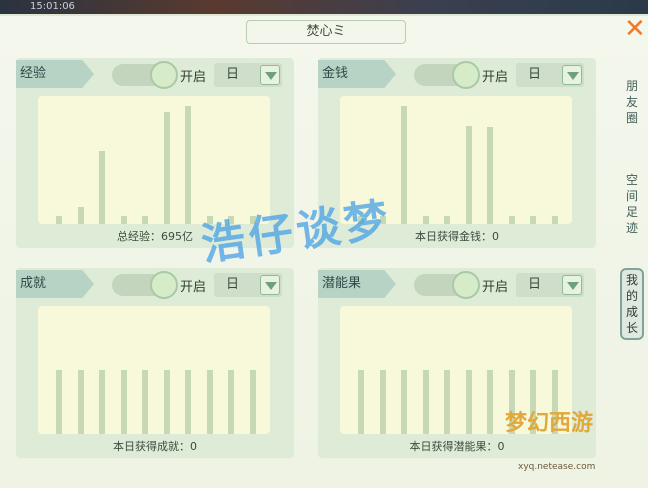  I want to click on game-logo: 梦幻西游, so click(549, 423).